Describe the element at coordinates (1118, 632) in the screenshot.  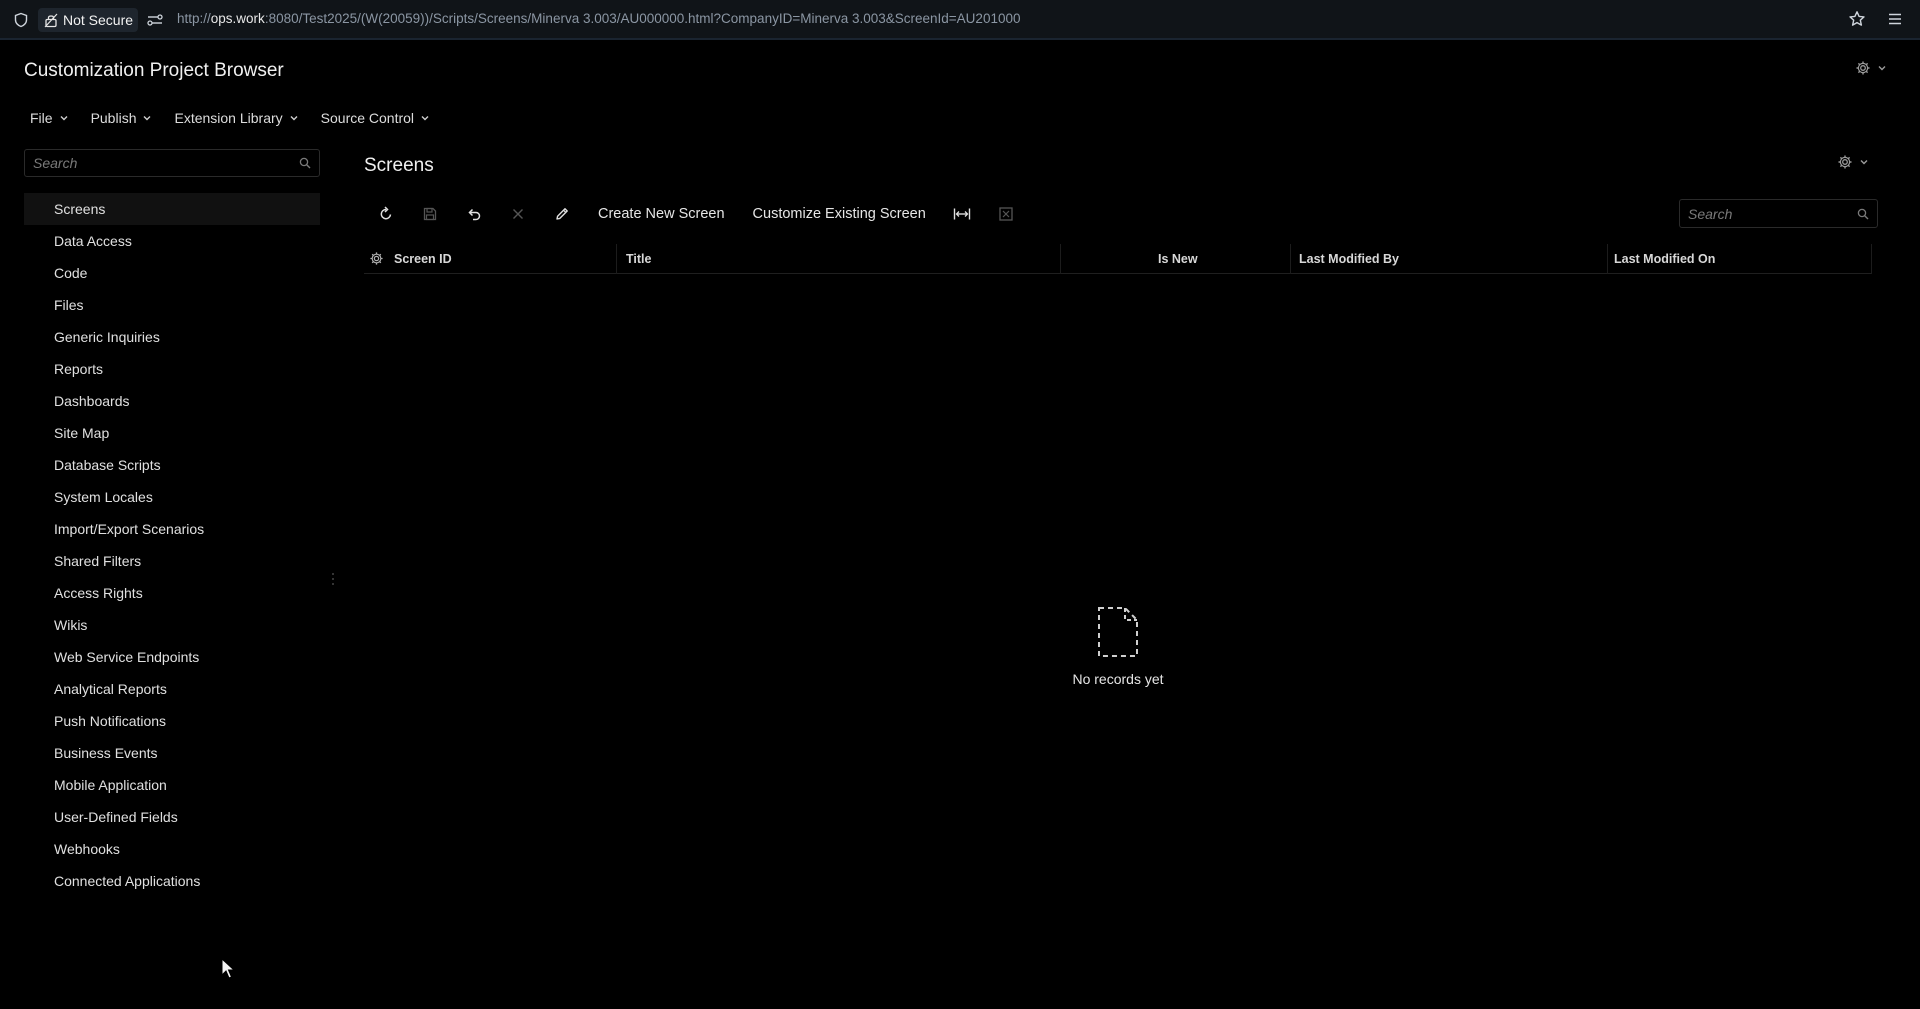
I see `empty-document-icon` at that location.